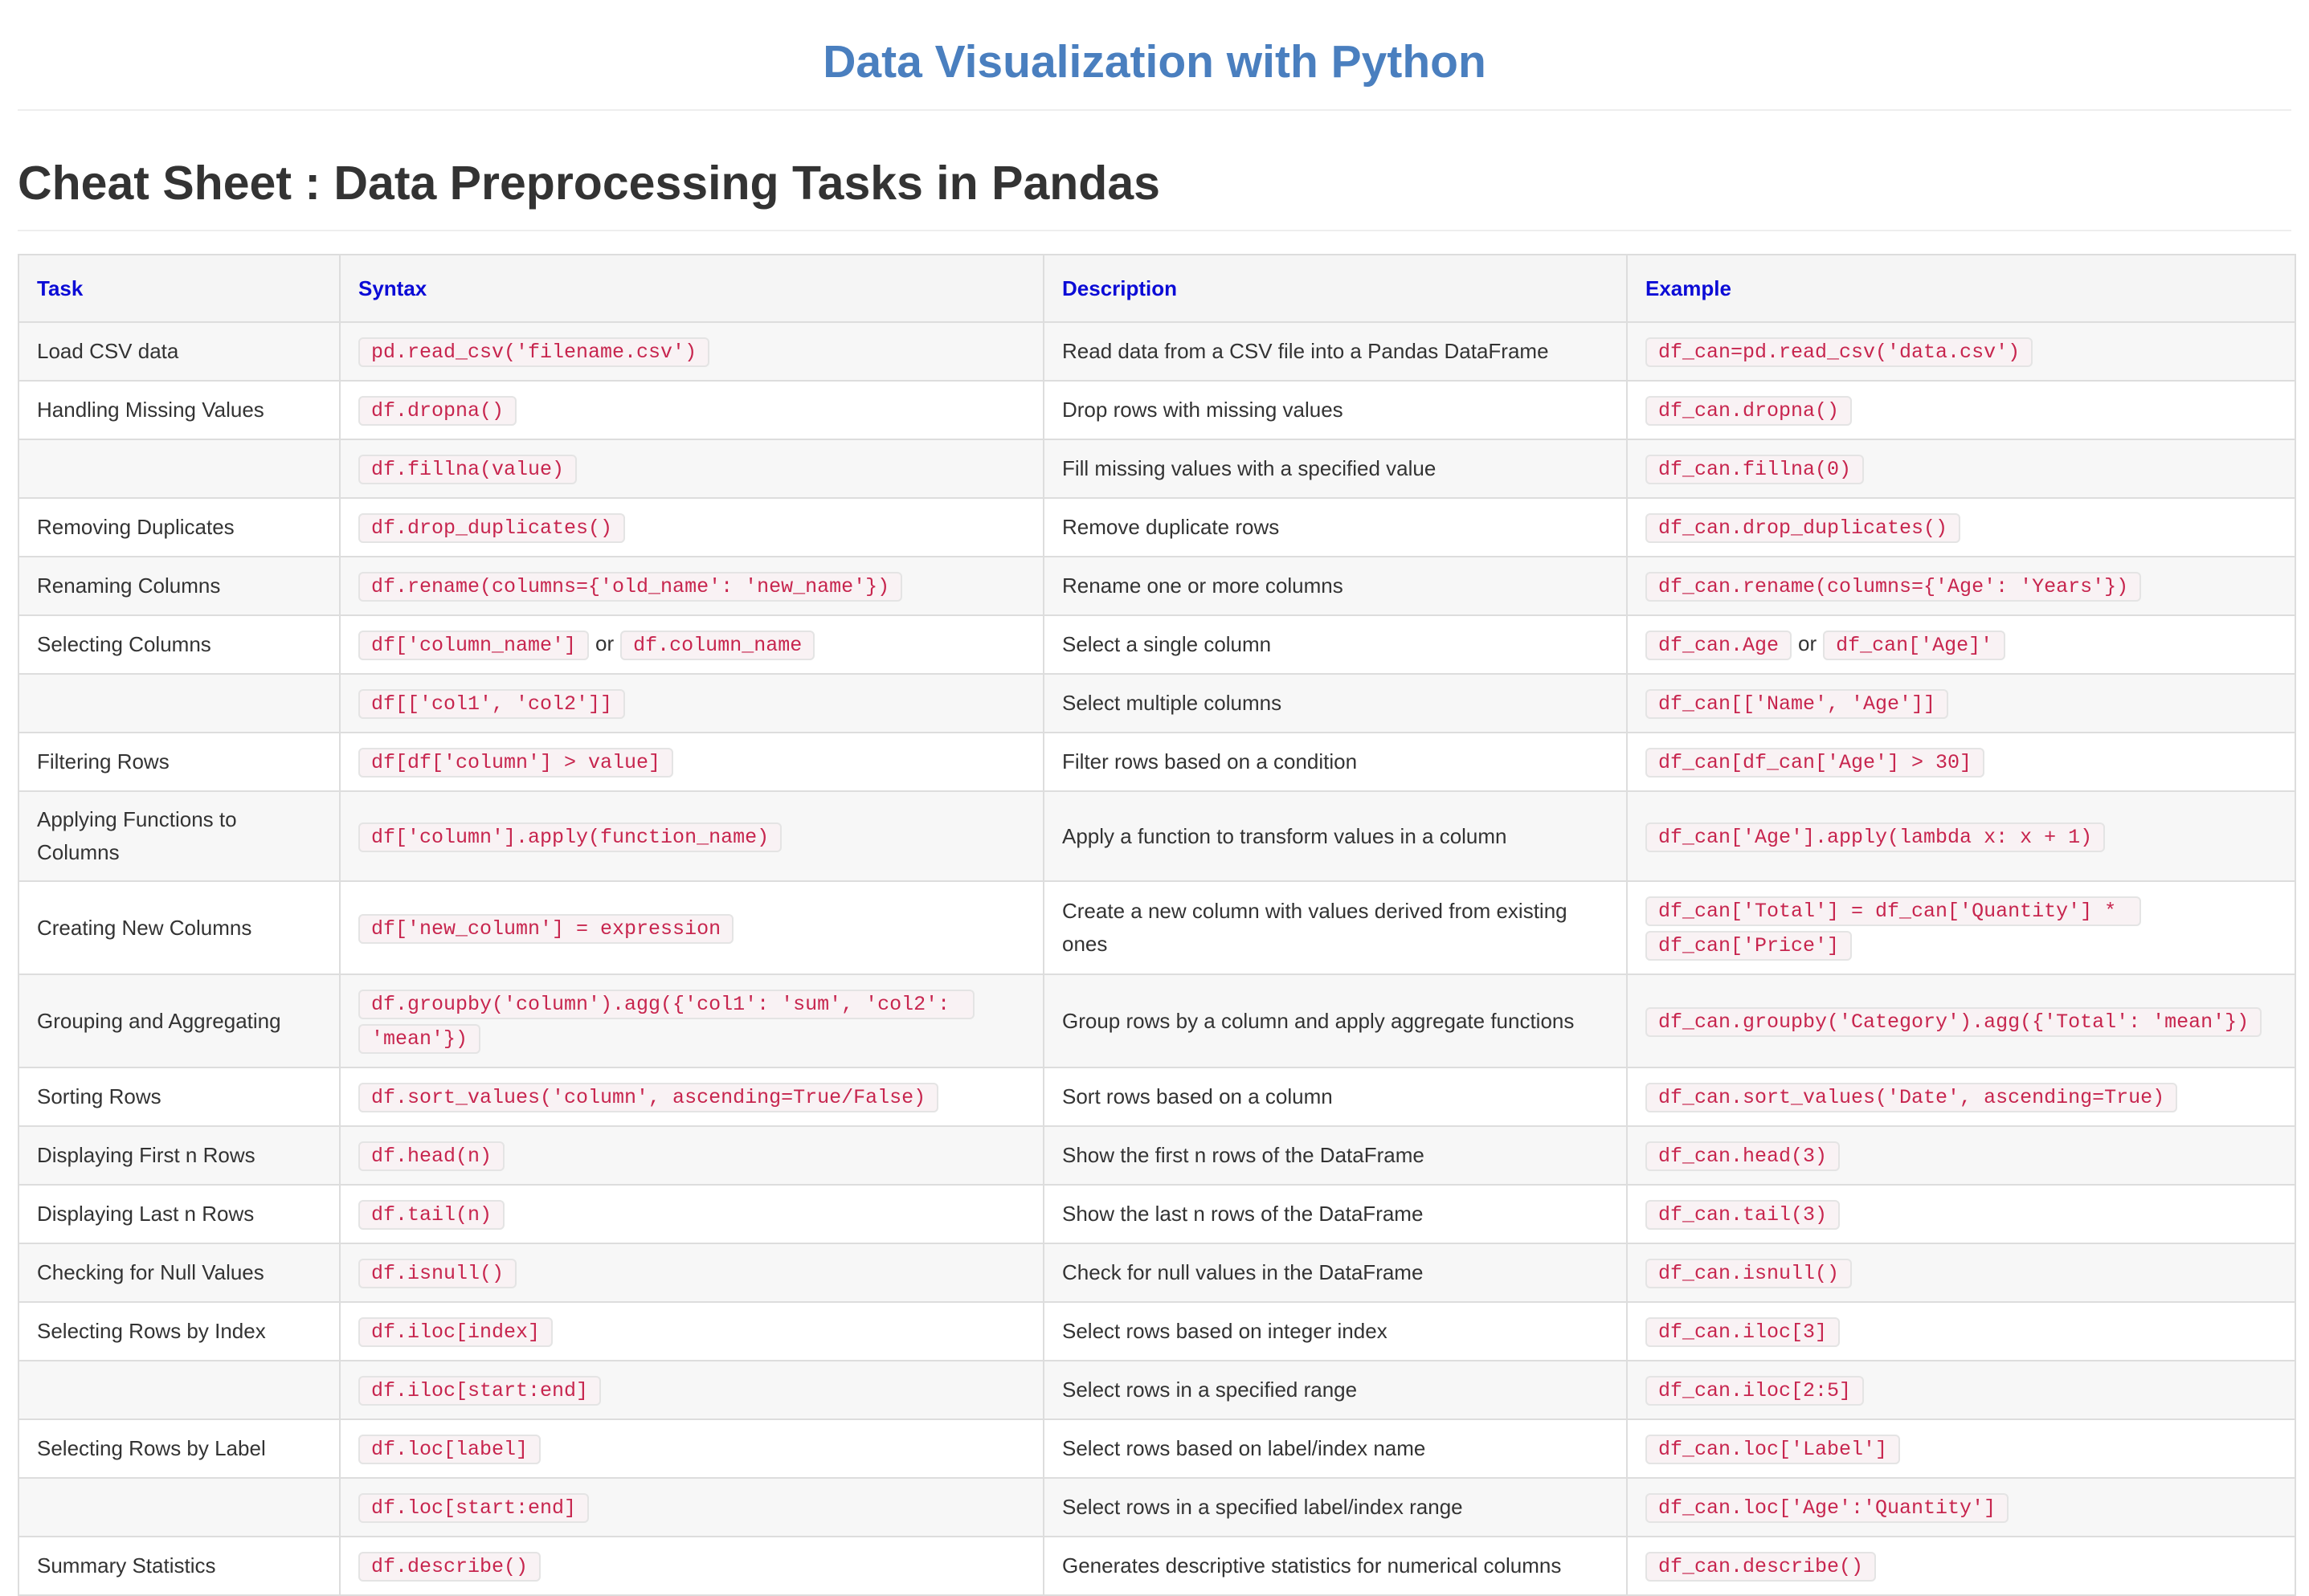 This screenshot has height=1596, width=2309. Describe the element at coordinates (179, 351) in the screenshot. I see `task-cell: Load CSV data` at that location.